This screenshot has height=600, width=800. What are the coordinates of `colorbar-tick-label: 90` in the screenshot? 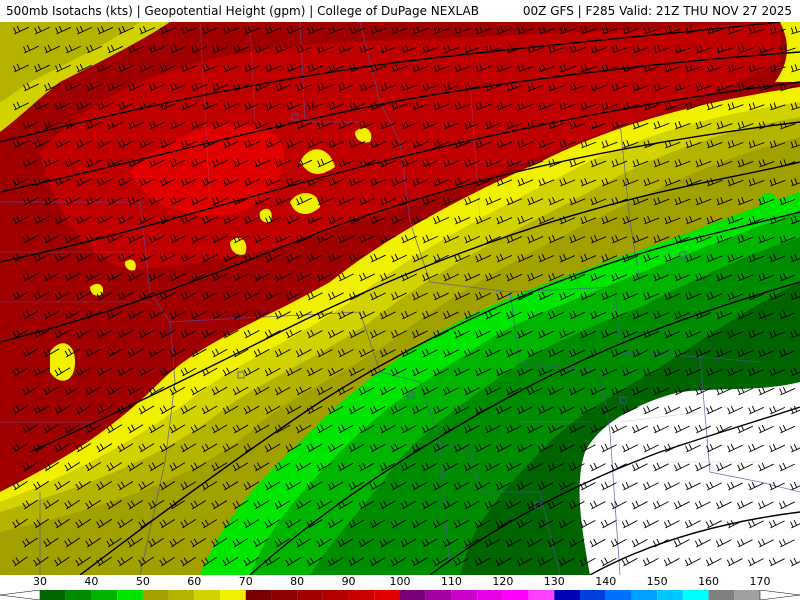 It's located at (348, 581).